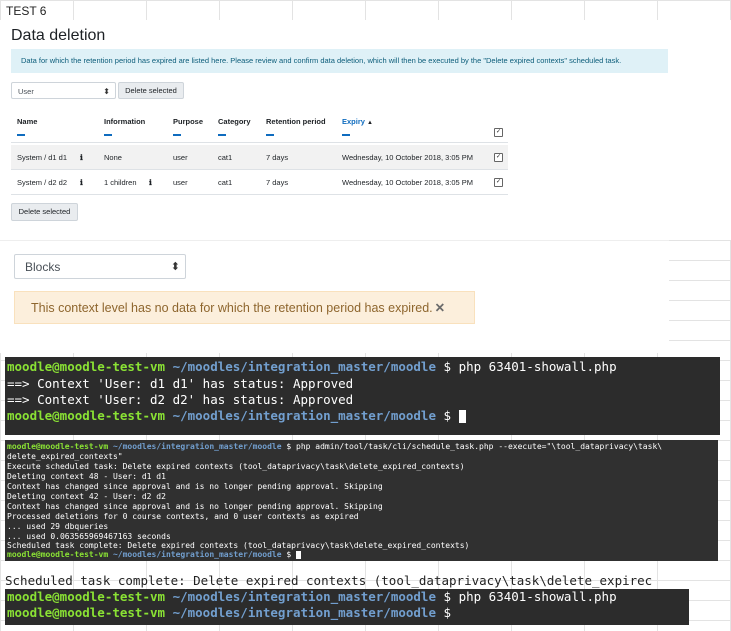 This screenshot has width=731, height=631. I want to click on delete-selected-button-top: Delete selected, so click(151, 90).